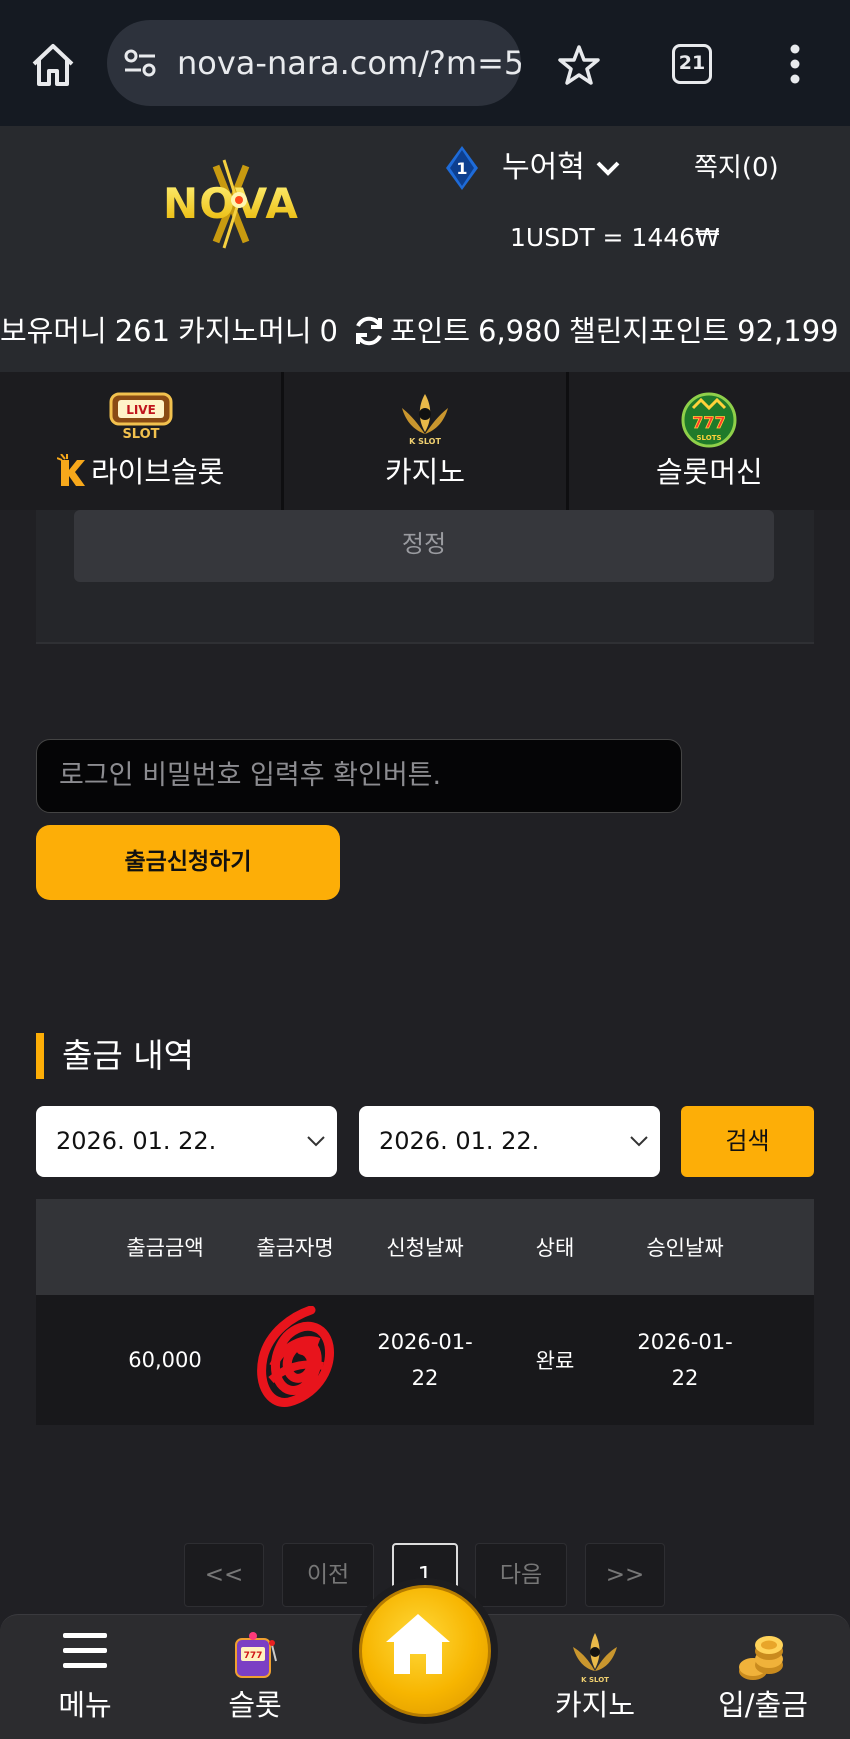 The width and height of the screenshot is (850, 1739). I want to click on page-next: 다음, so click(521, 1575).